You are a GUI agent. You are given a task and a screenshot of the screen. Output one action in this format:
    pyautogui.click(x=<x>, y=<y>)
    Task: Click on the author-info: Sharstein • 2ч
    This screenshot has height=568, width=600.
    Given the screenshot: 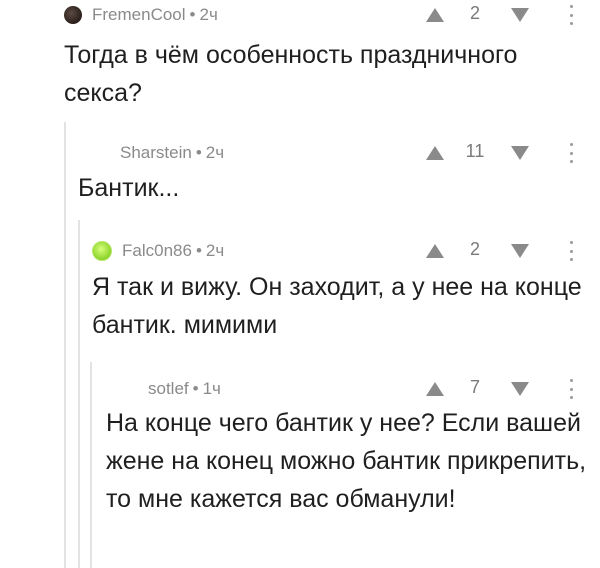 What is the action you would take?
    pyautogui.click(x=172, y=153)
    